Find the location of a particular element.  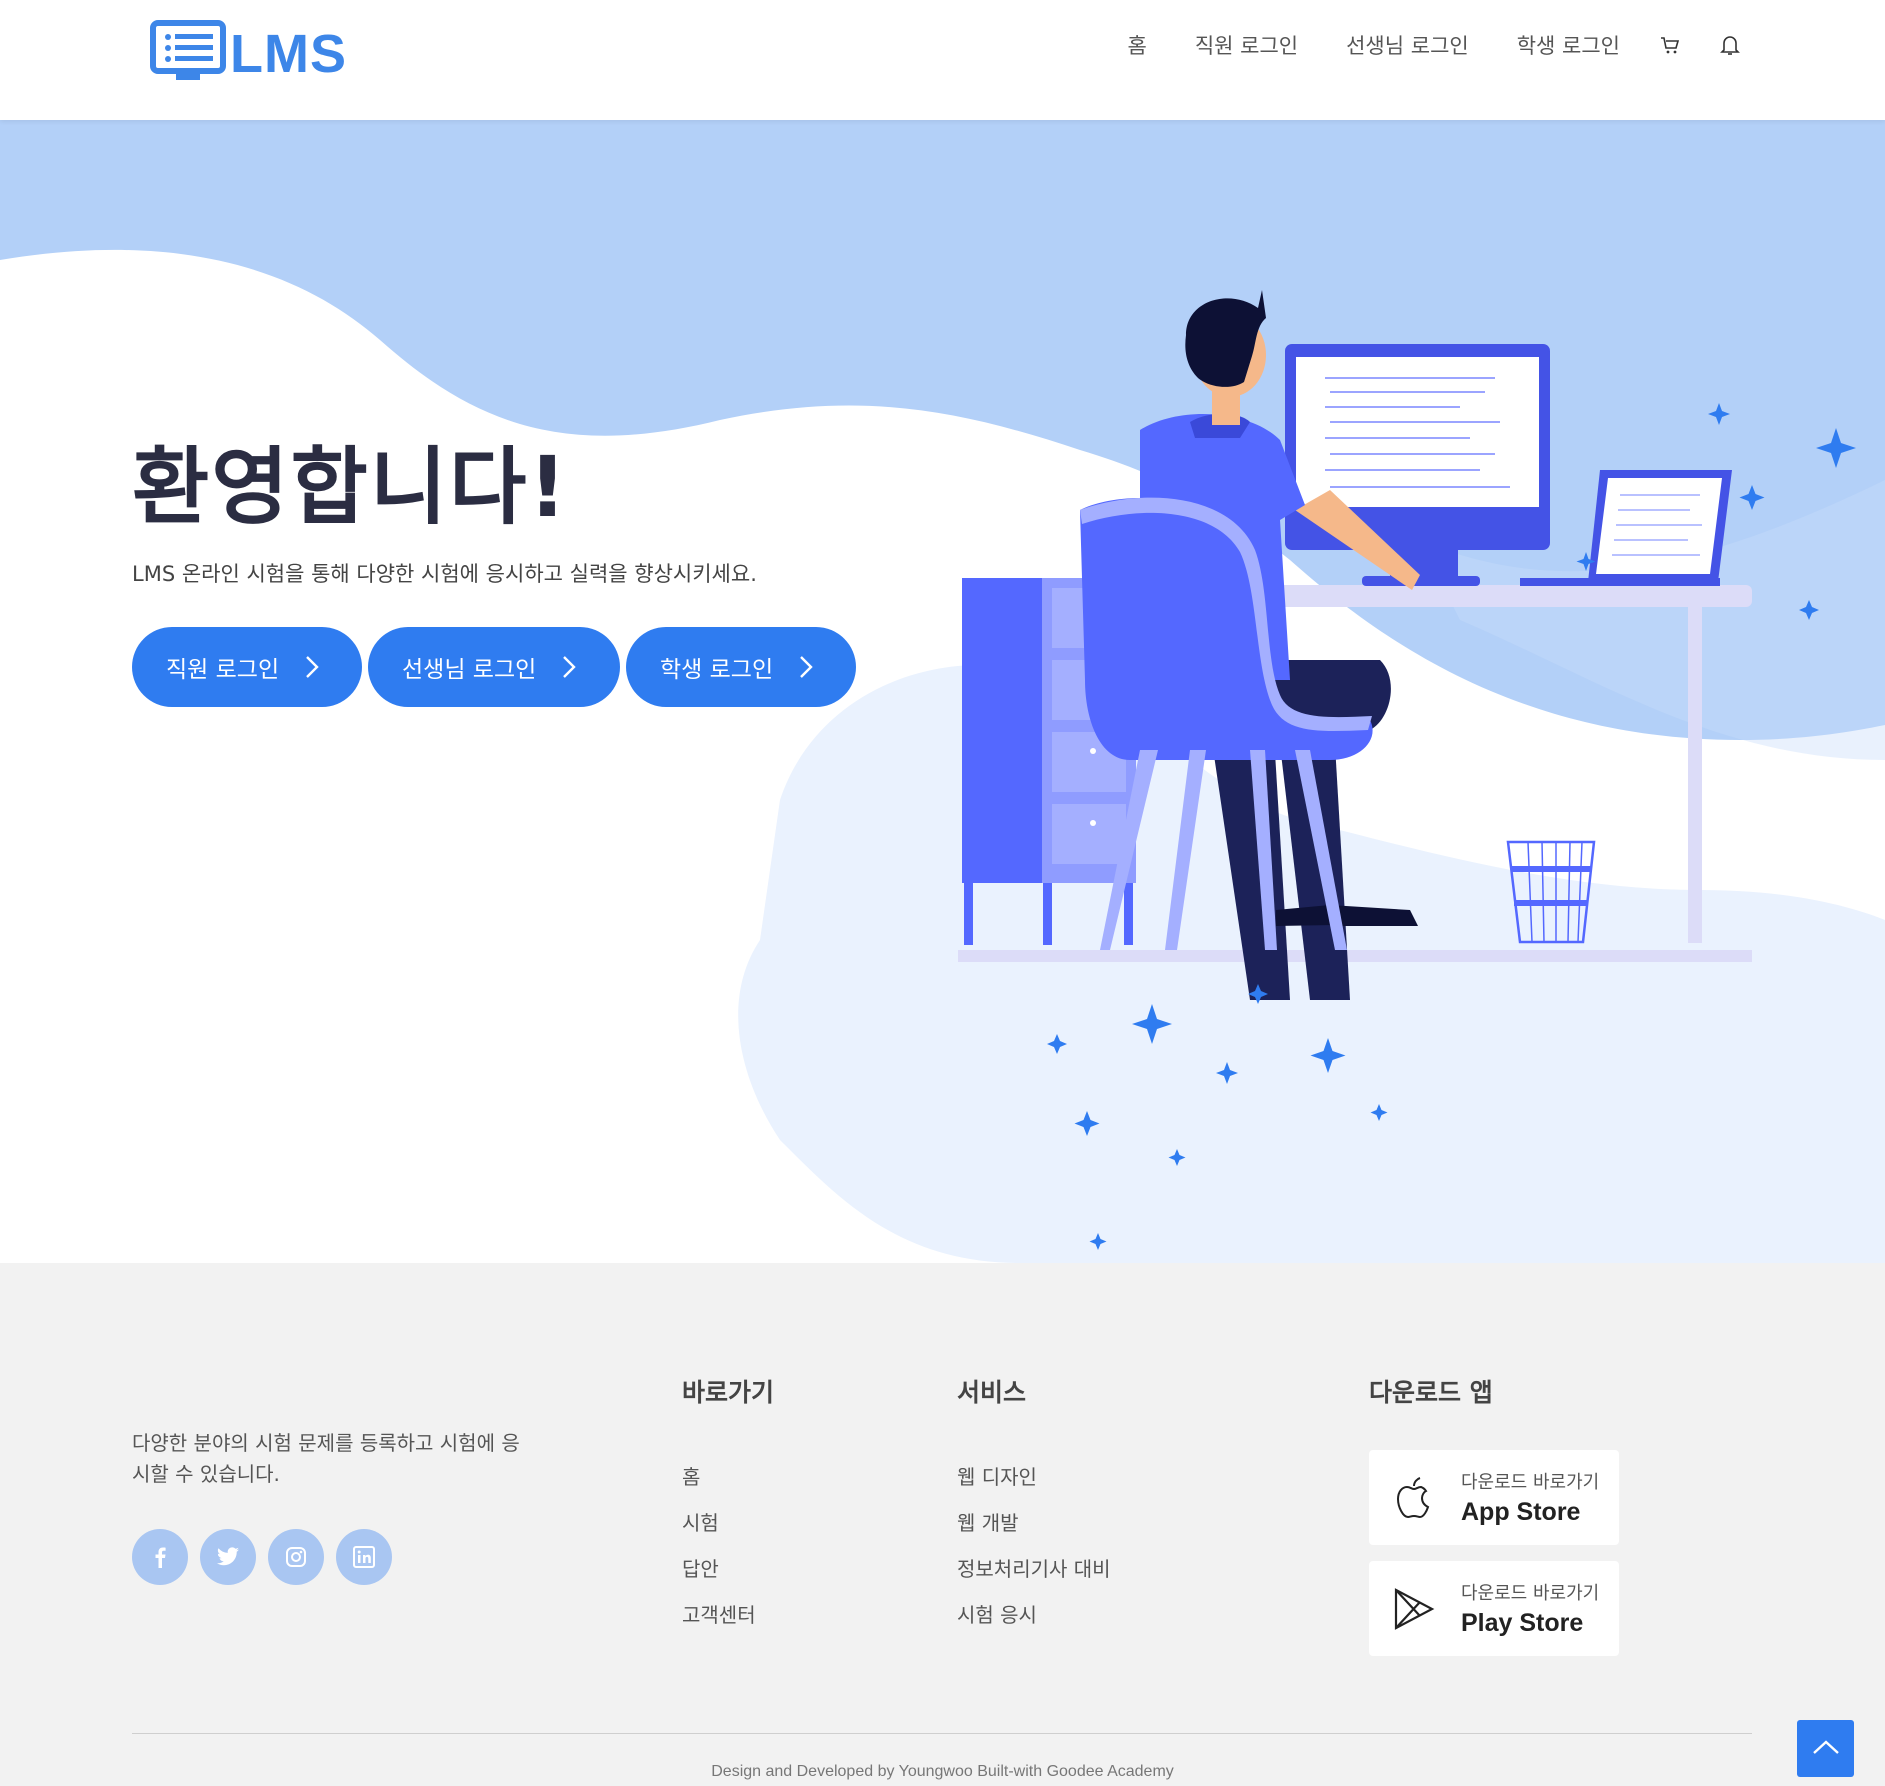

logo: LMS is located at coordinates (248, 54).